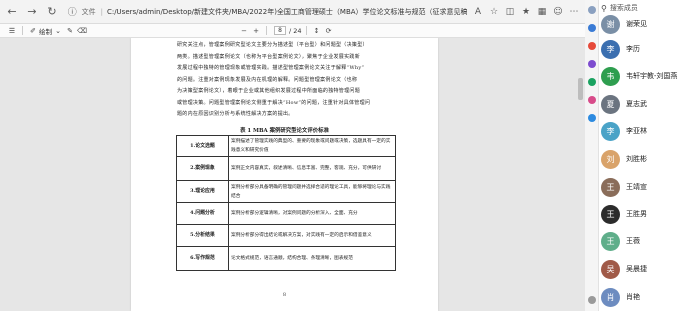  I want to click on table-row: 5.分析结果 案例分析部分得出结论或解决方案，对实践有一定的启示和借鉴意义, so click(286, 235).